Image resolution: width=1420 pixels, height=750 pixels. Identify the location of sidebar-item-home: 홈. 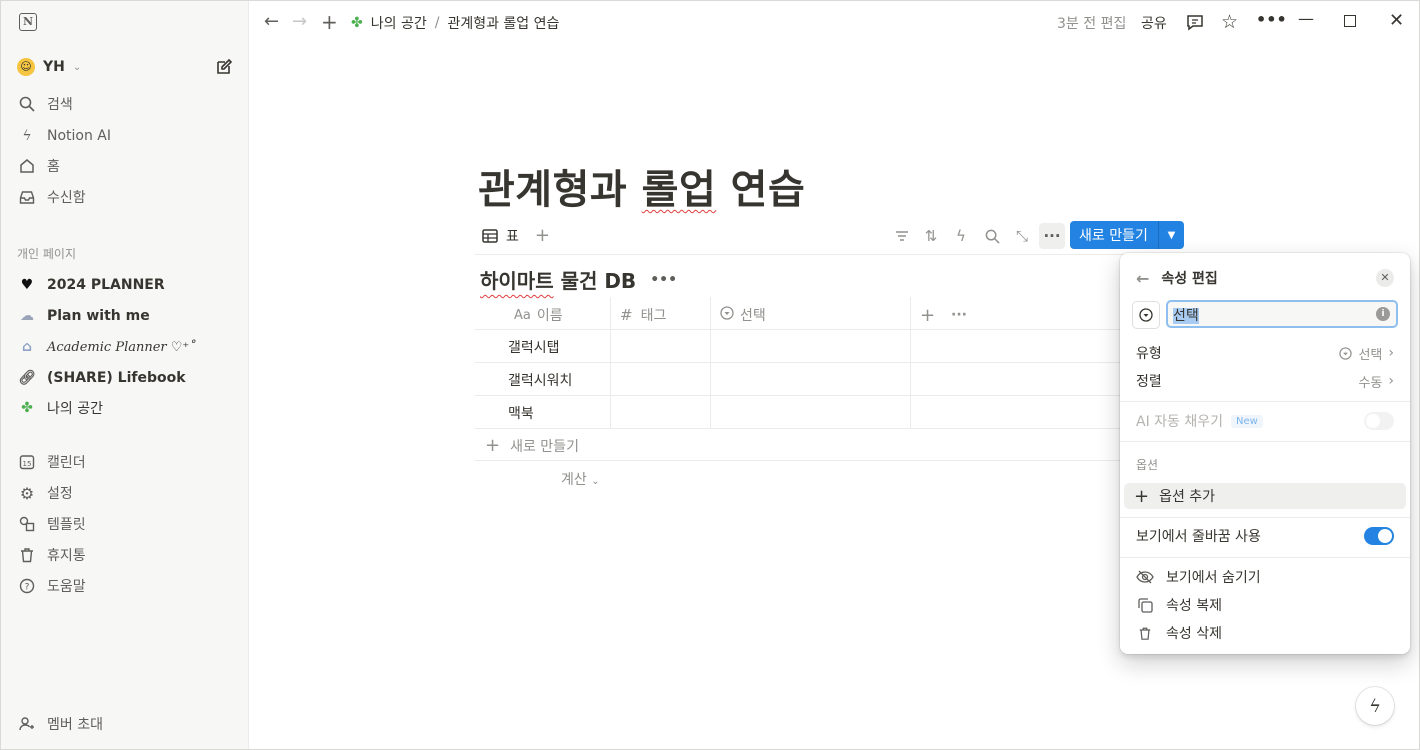
(127, 166).